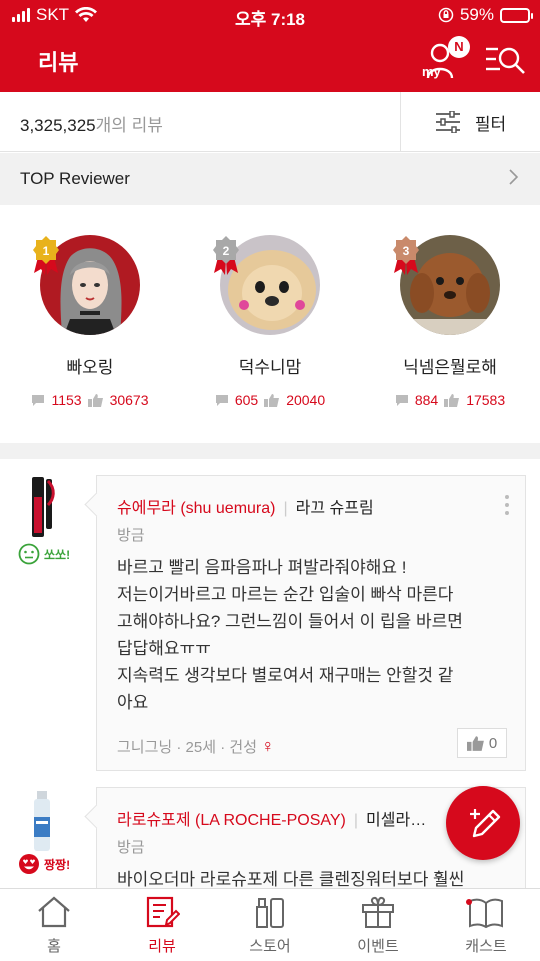 The width and height of the screenshot is (540, 961). What do you see at coordinates (450, 367) in the screenshot?
I see `reviewer-name: 닉넴은뭘로해` at bounding box center [450, 367].